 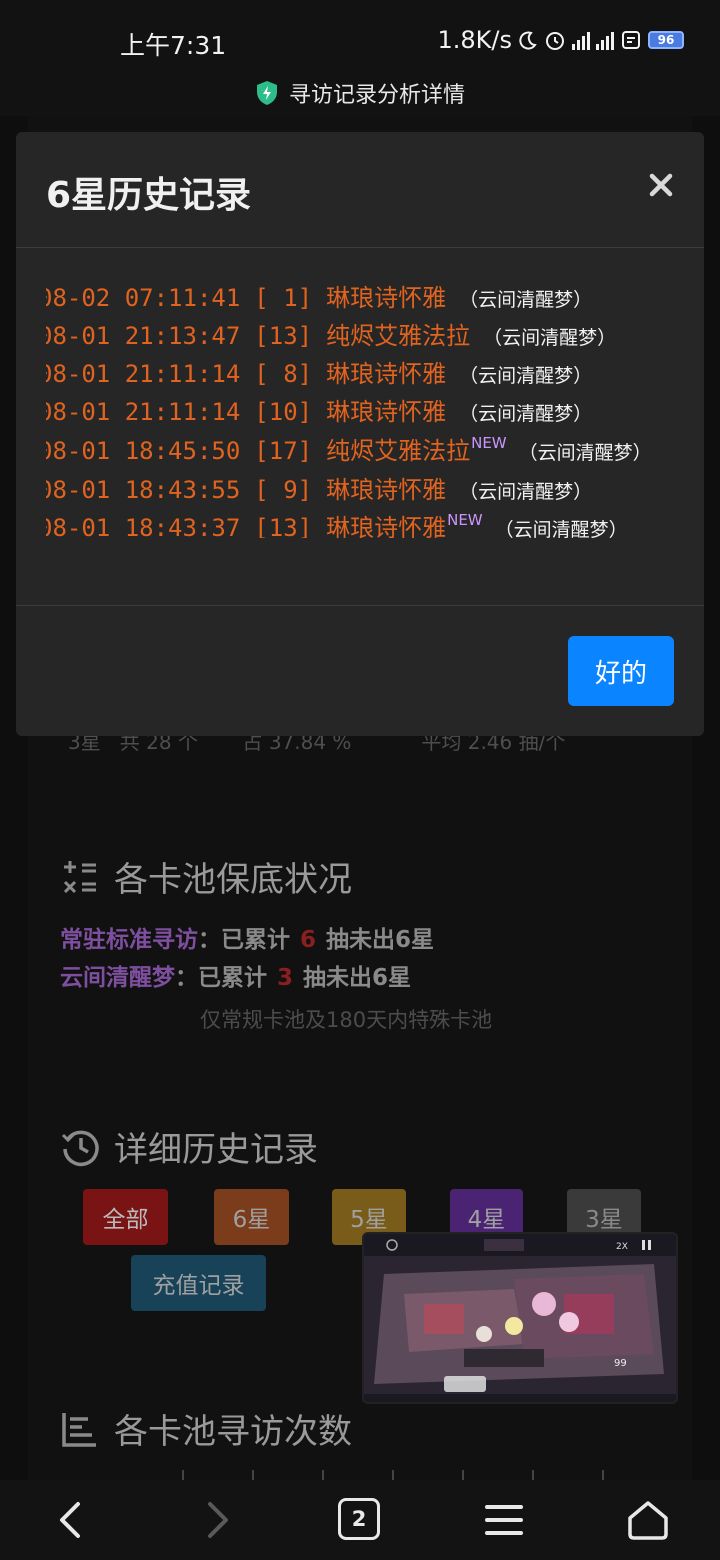 I want to click on ok-button: 好的, so click(x=621, y=671).